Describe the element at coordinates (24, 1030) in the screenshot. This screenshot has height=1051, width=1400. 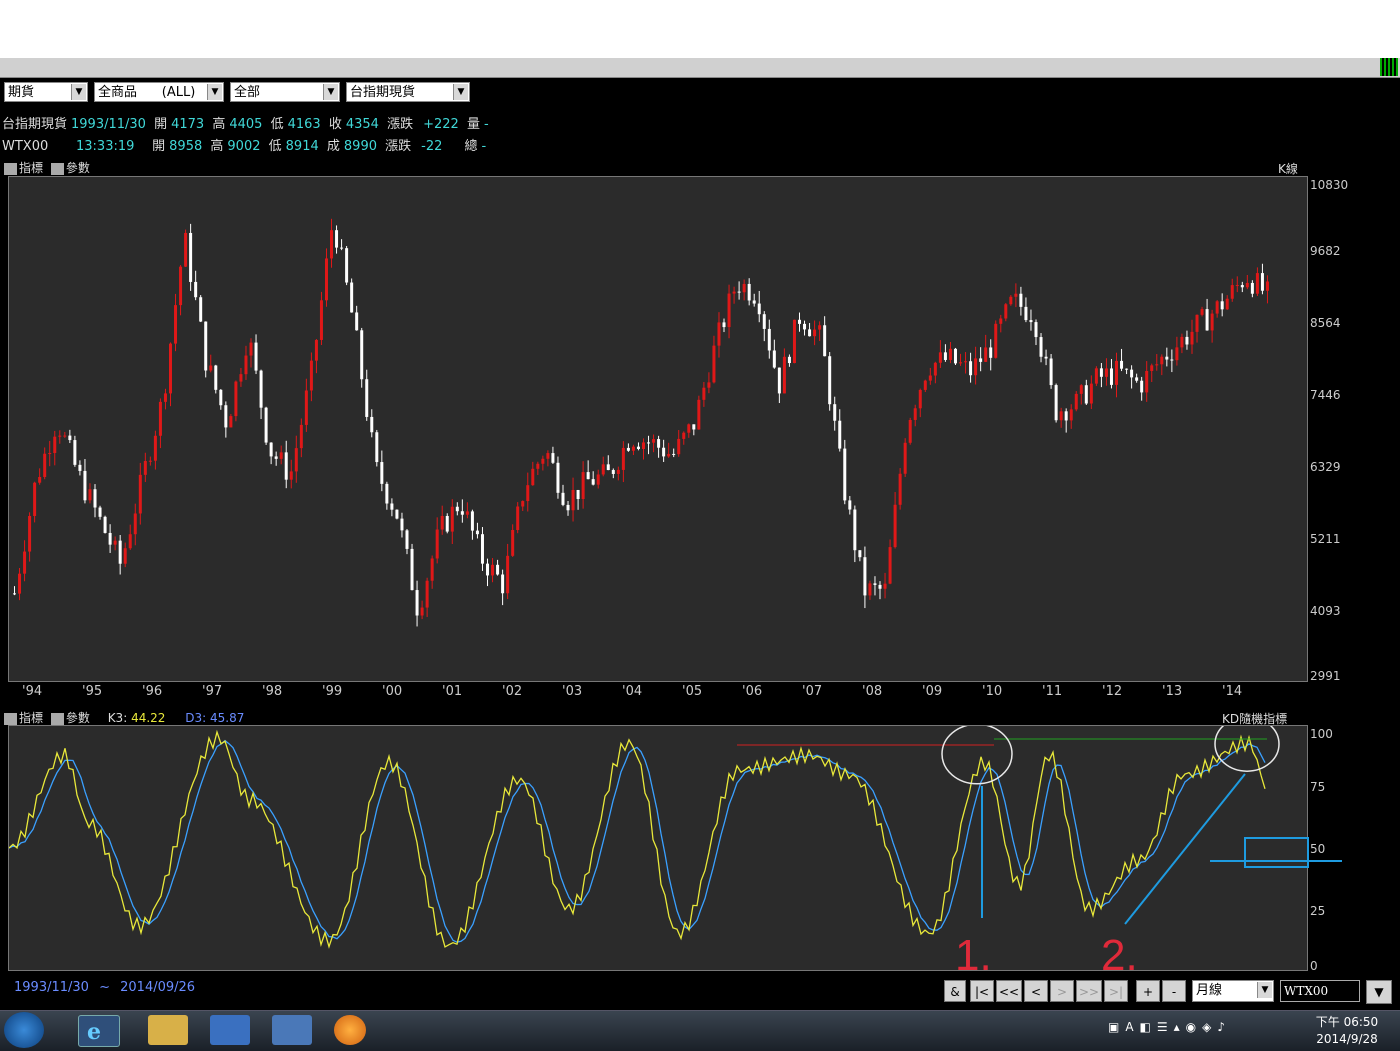
I see `start-icon` at that location.